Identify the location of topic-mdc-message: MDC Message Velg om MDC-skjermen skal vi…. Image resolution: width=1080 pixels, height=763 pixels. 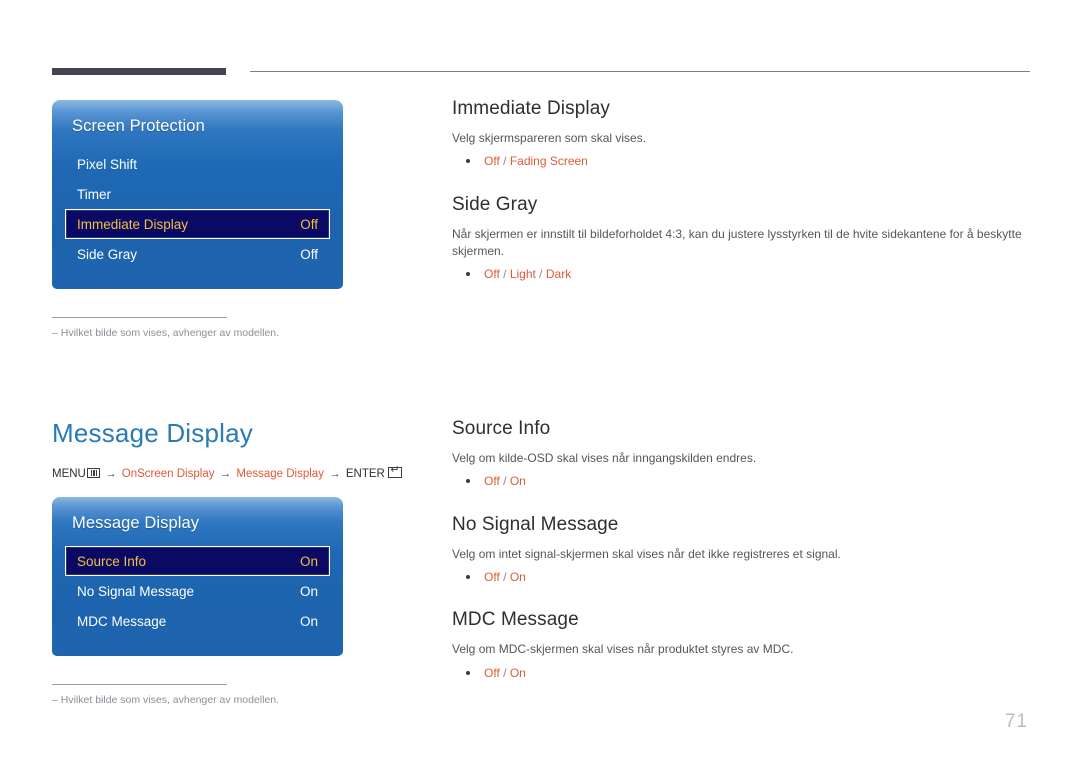
(742, 646).